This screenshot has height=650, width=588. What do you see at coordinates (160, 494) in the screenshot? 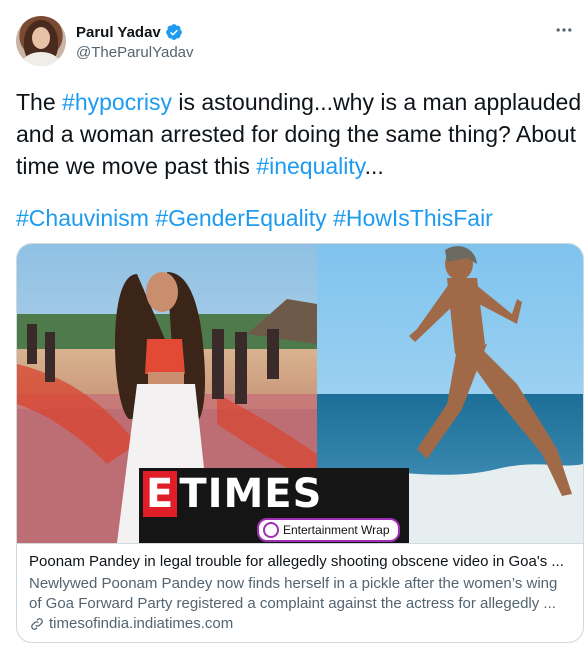
I see `etimes-logo-letter: E` at bounding box center [160, 494].